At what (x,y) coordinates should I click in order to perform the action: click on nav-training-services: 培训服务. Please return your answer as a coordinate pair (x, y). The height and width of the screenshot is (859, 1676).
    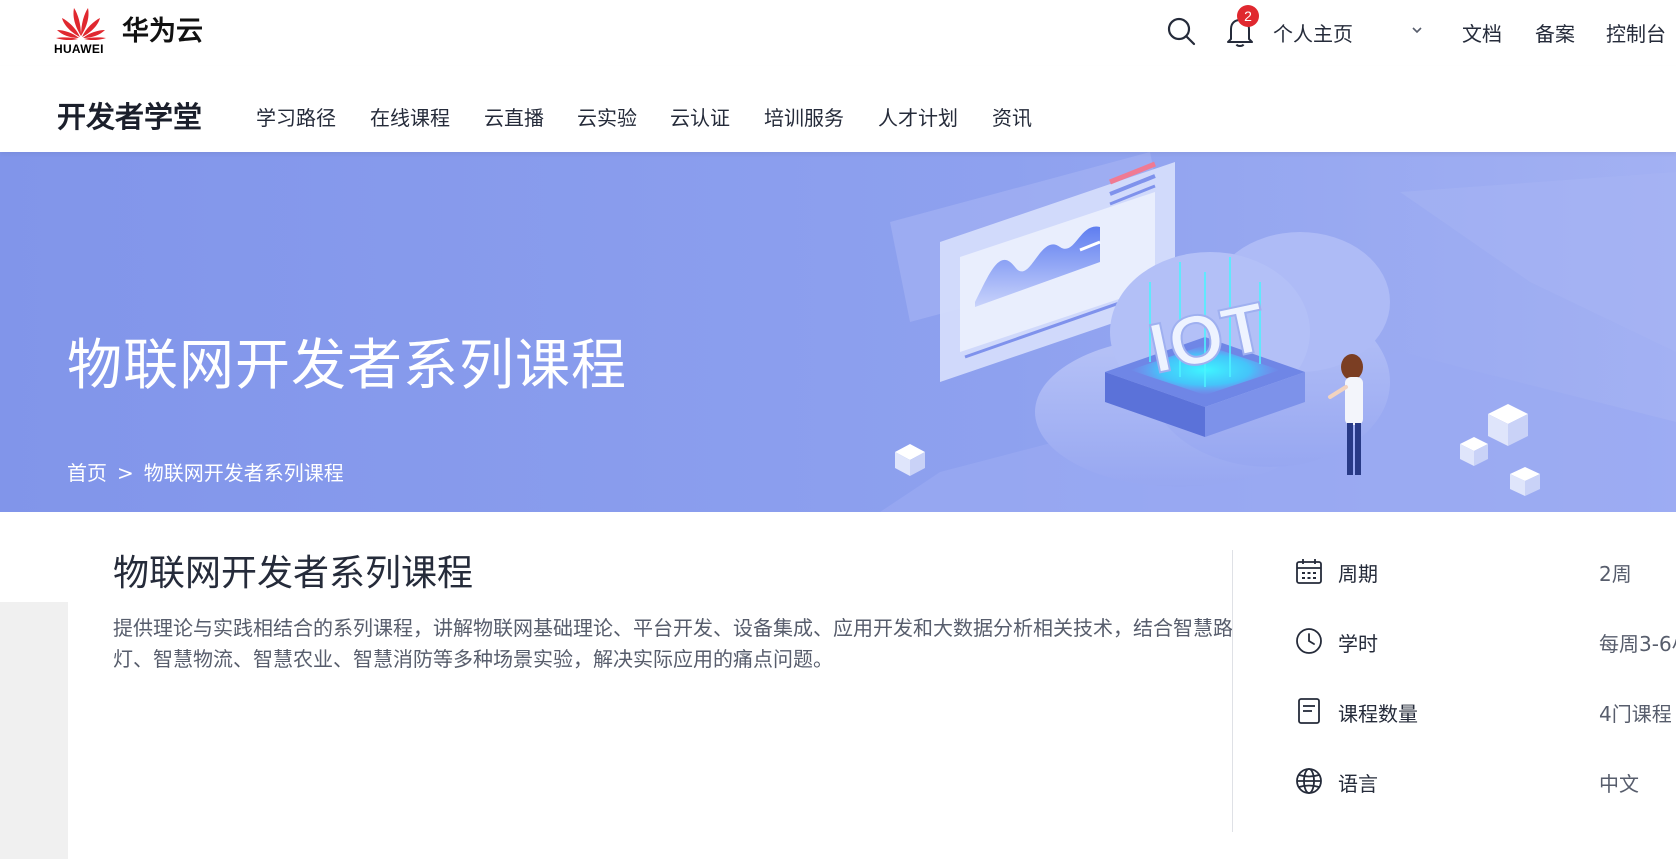
    Looking at the image, I should click on (804, 116).